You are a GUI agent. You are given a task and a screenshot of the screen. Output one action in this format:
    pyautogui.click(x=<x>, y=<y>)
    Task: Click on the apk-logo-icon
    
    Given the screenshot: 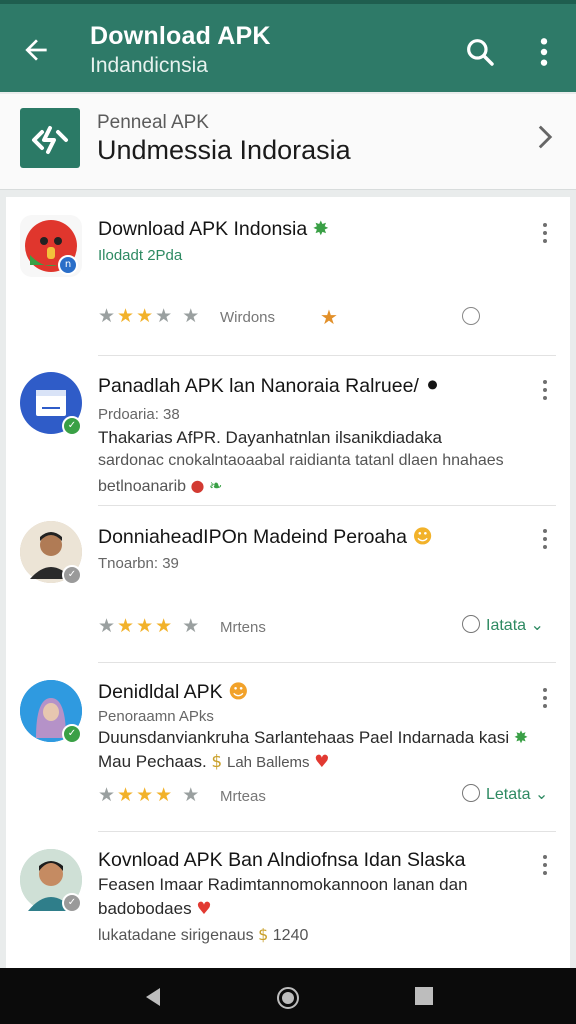 What is the action you would take?
    pyautogui.click(x=50, y=140)
    